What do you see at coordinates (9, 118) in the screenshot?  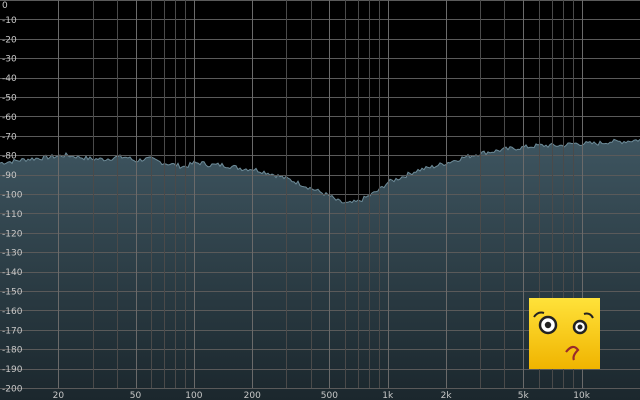 I see `y-tick-label: -60` at bounding box center [9, 118].